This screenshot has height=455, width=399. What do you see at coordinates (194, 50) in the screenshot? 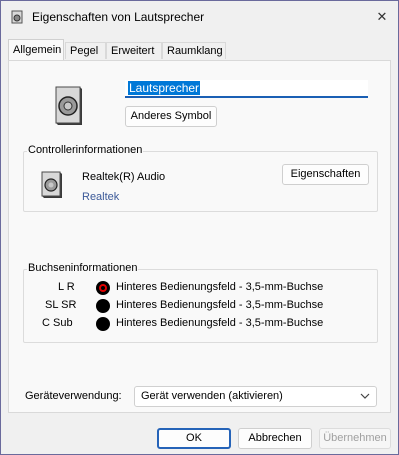
I see `tab-raumklang: Raumklang` at bounding box center [194, 50].